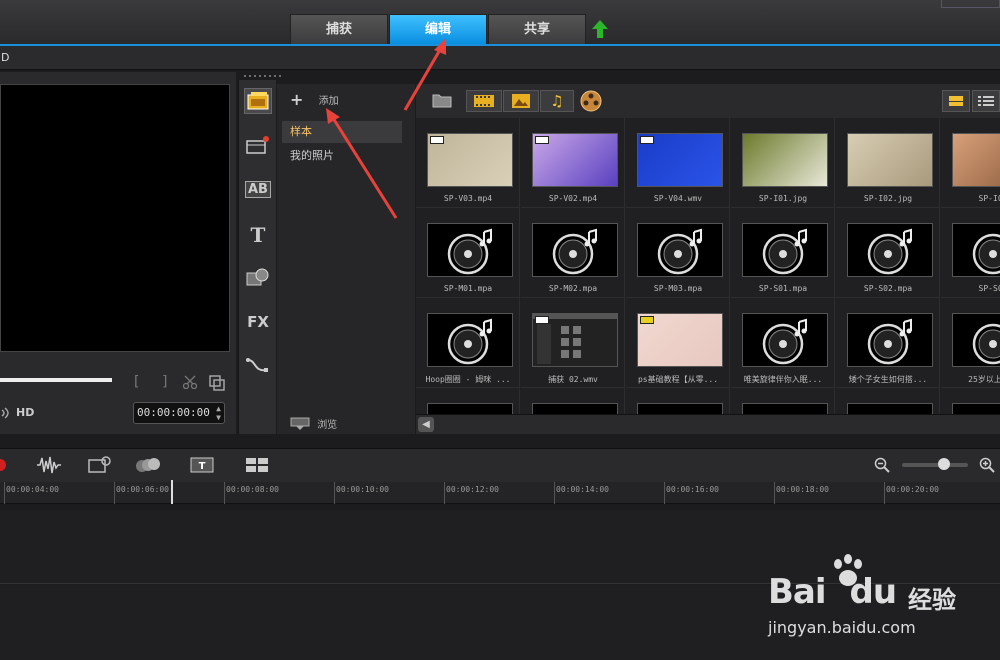  I want to click on scissors-icon, so click(190, 382).